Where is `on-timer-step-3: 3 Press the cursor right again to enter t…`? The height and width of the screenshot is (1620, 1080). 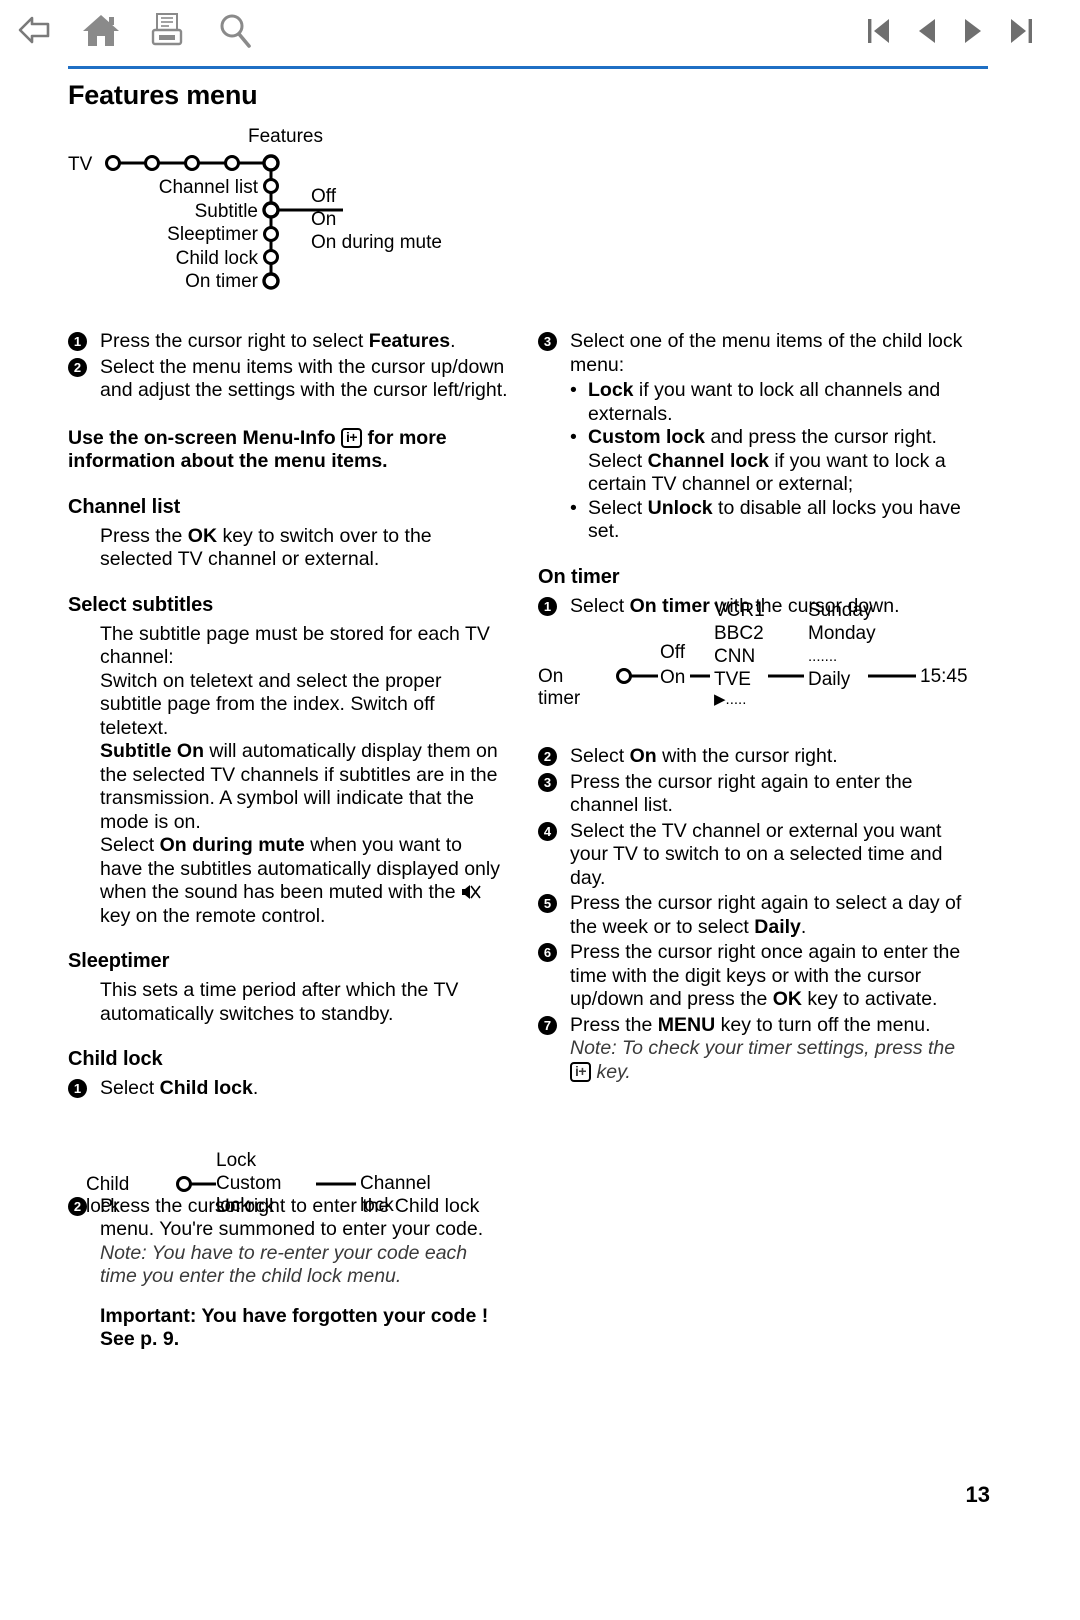
on-timer-step-3: 3 Press the cursor right again to enter t… is located at coordinates (758, 794).